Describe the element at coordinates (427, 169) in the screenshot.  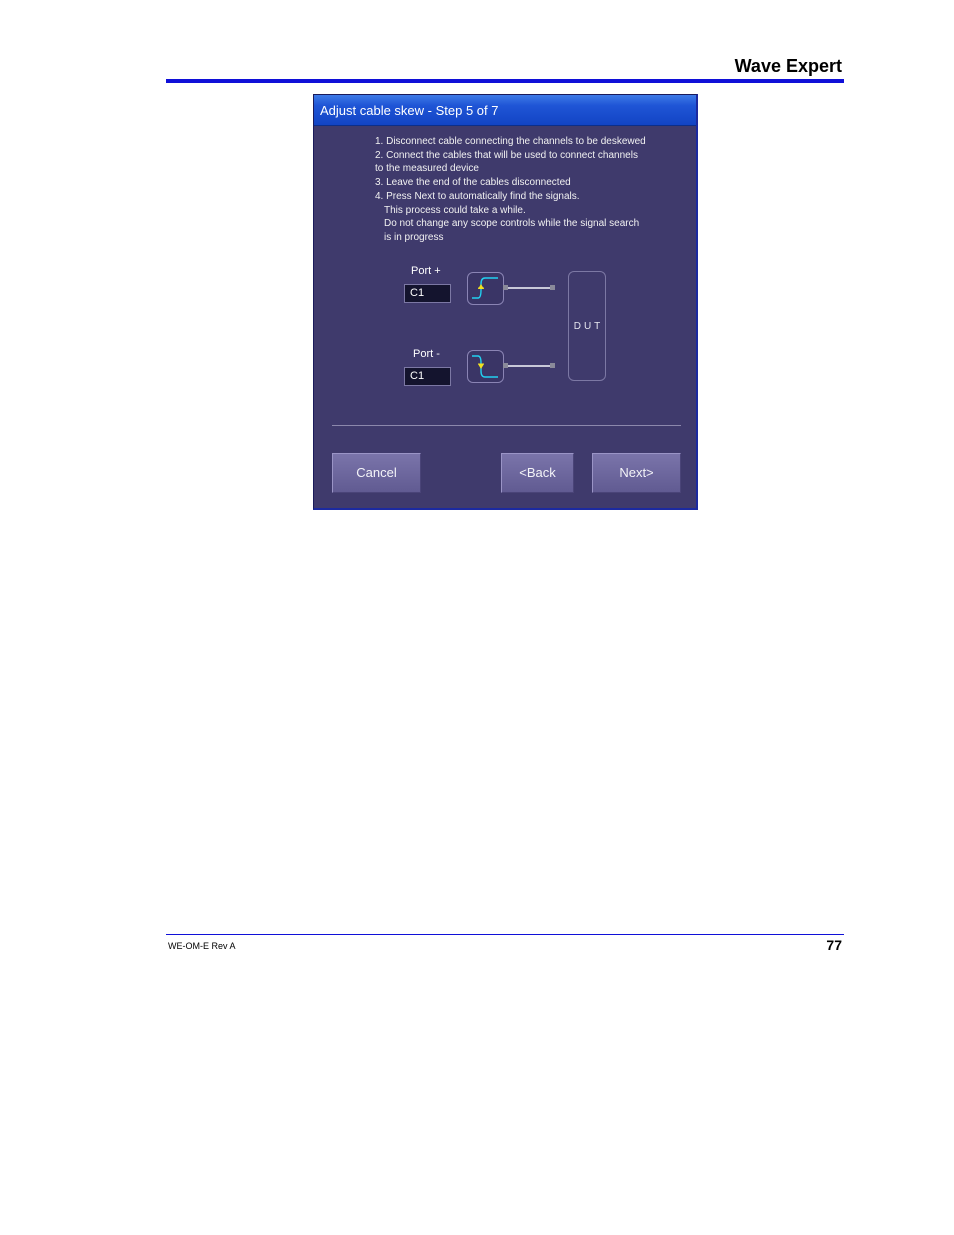
I see `instruction-line: to the measured device` at that location.